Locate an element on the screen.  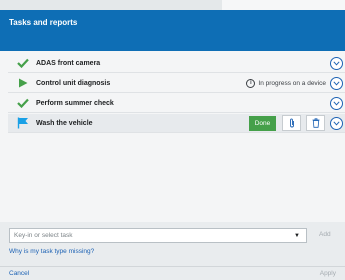
top-strip is located at coordinates (172, 5).